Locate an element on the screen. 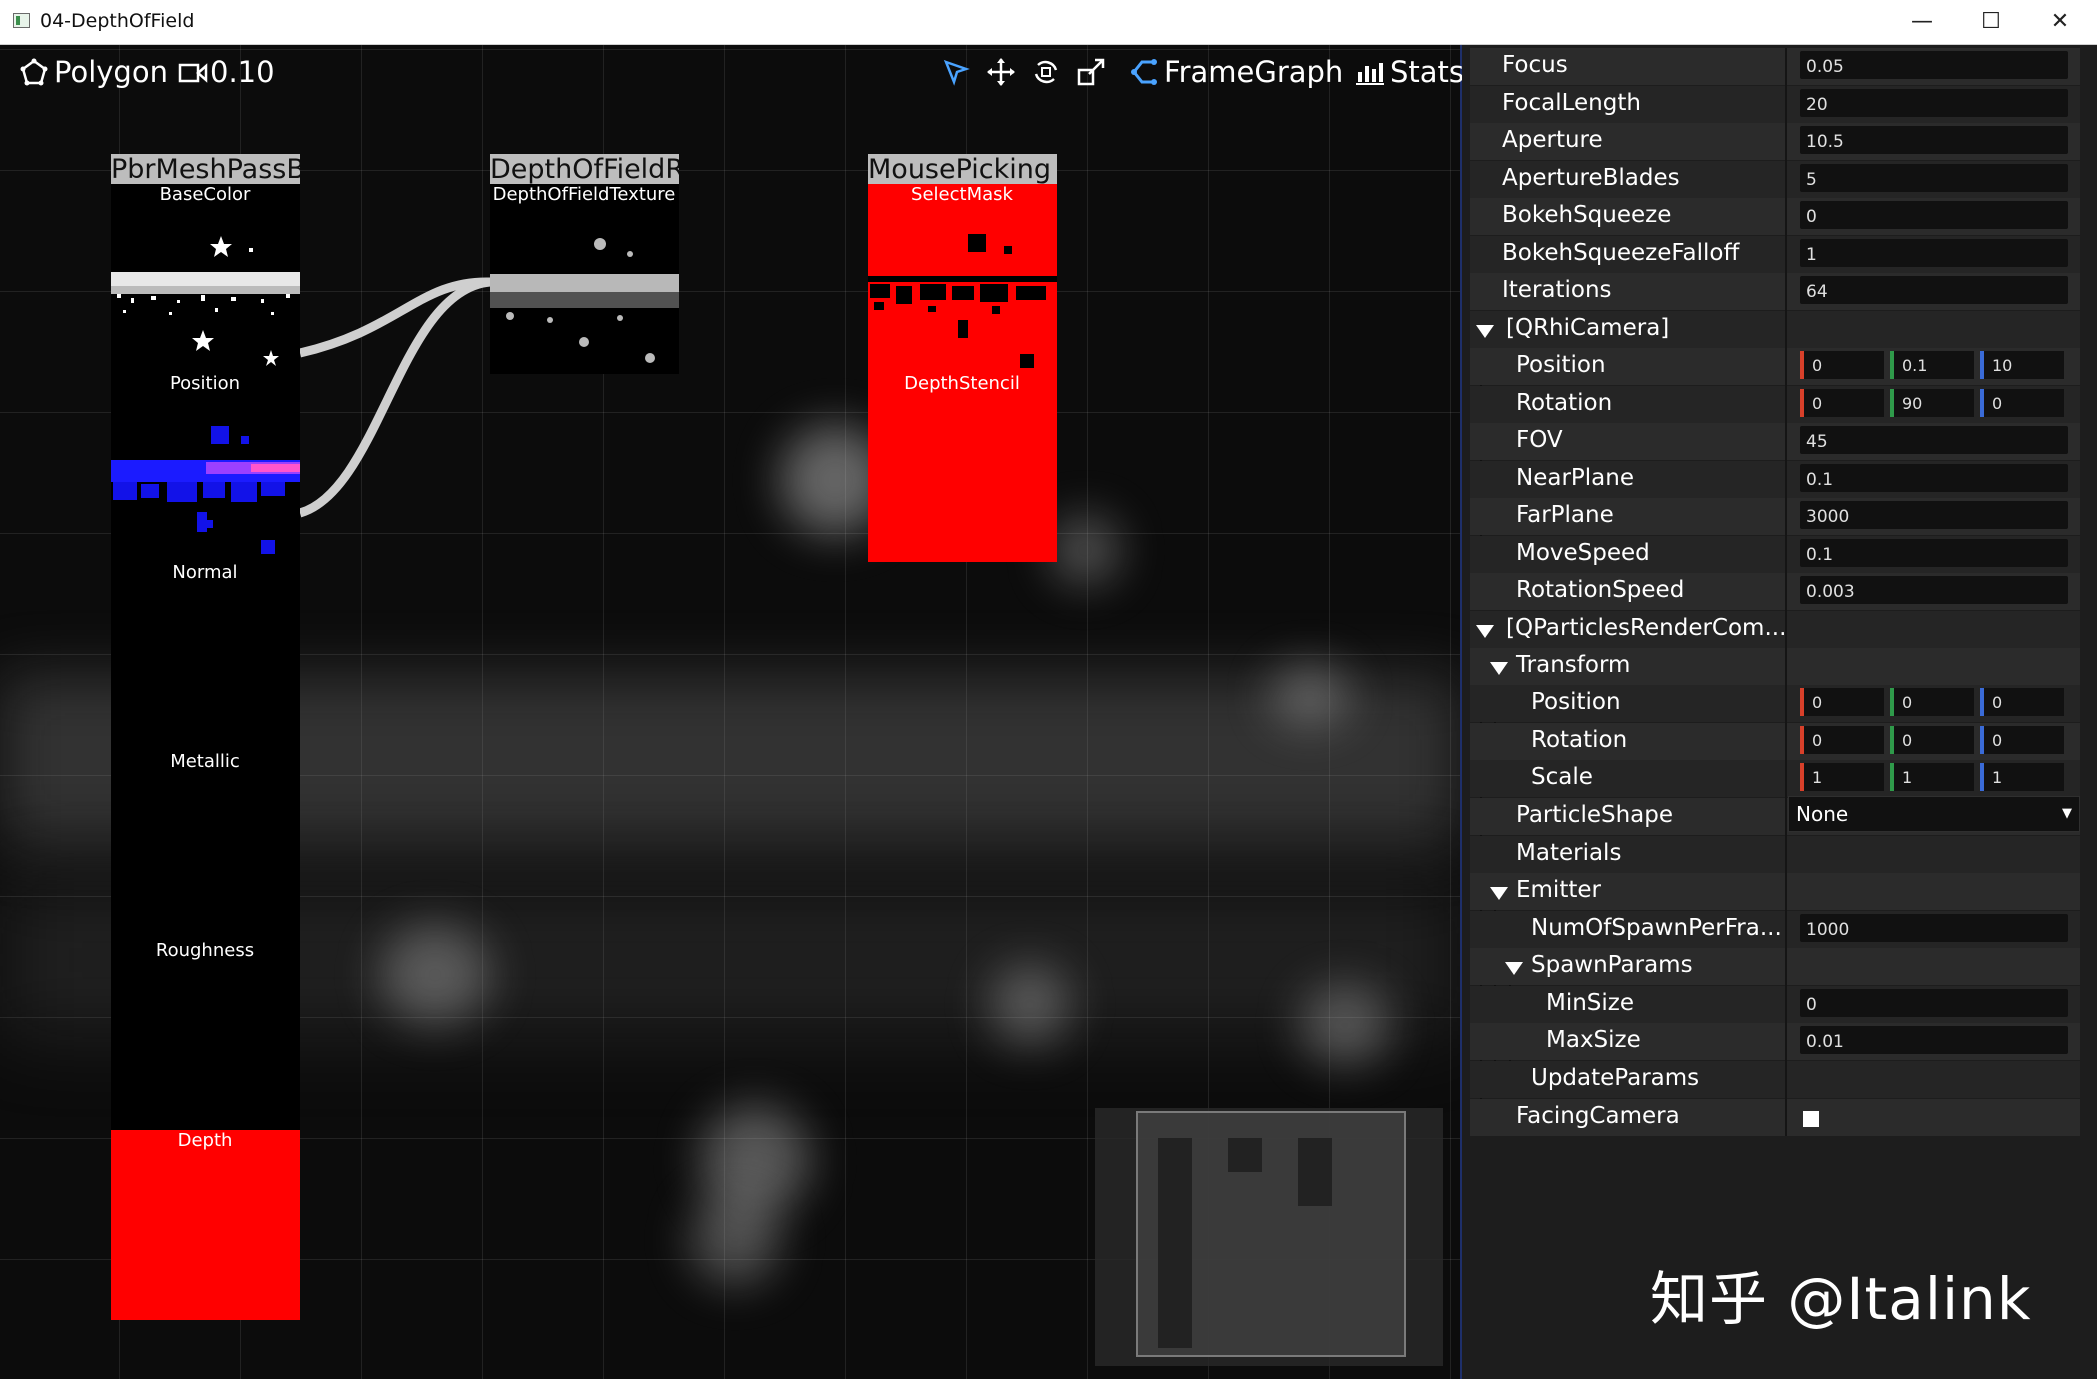 Image resolution: width=2097 pixels, height=1379 pixels. cam-position-x-field: 0 is located at coordinates (1842, 365).